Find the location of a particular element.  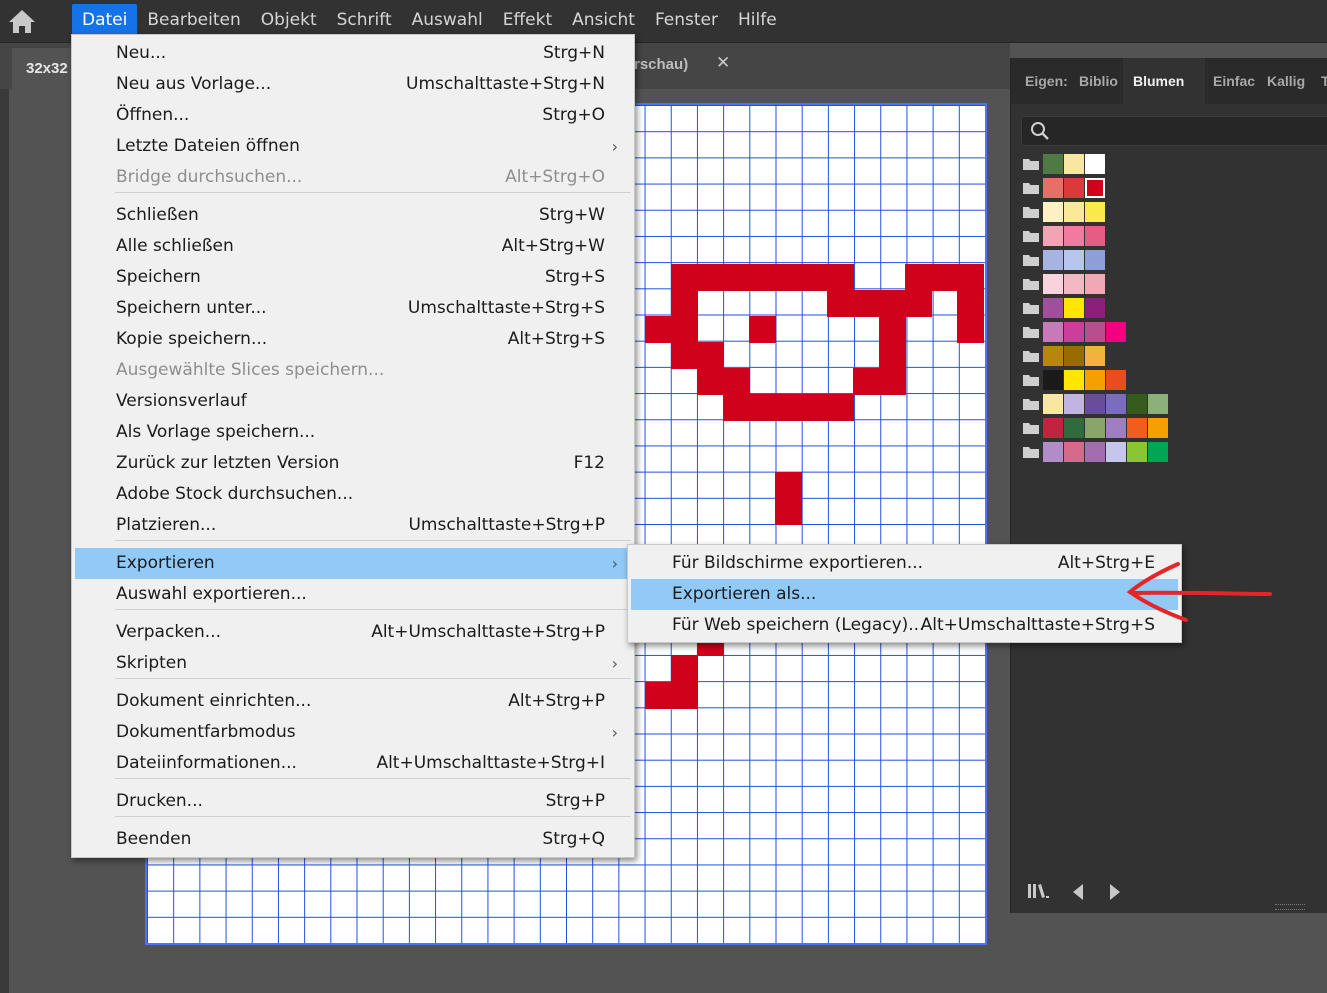

menu-datei: Datei is located at coordinates (105, 20).